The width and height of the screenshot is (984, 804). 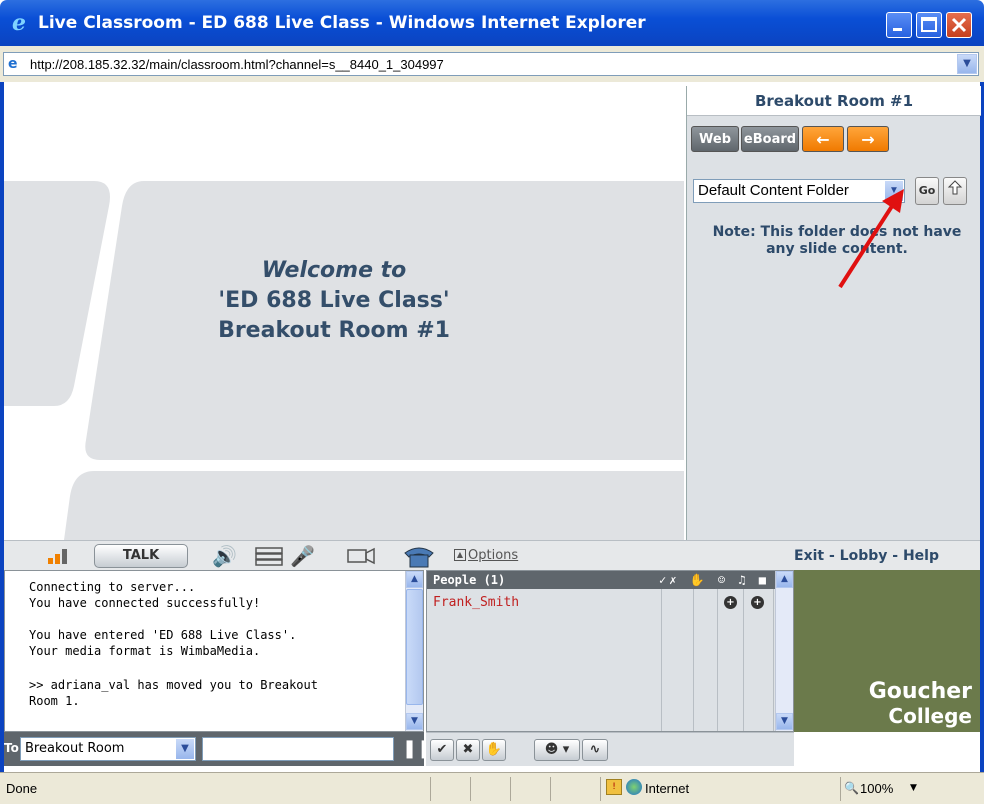 I want to click on media-toolbar: TALK 🔊 🎤 ▲ Options Exit - Lobby - Help, so click(x=492, y=555).